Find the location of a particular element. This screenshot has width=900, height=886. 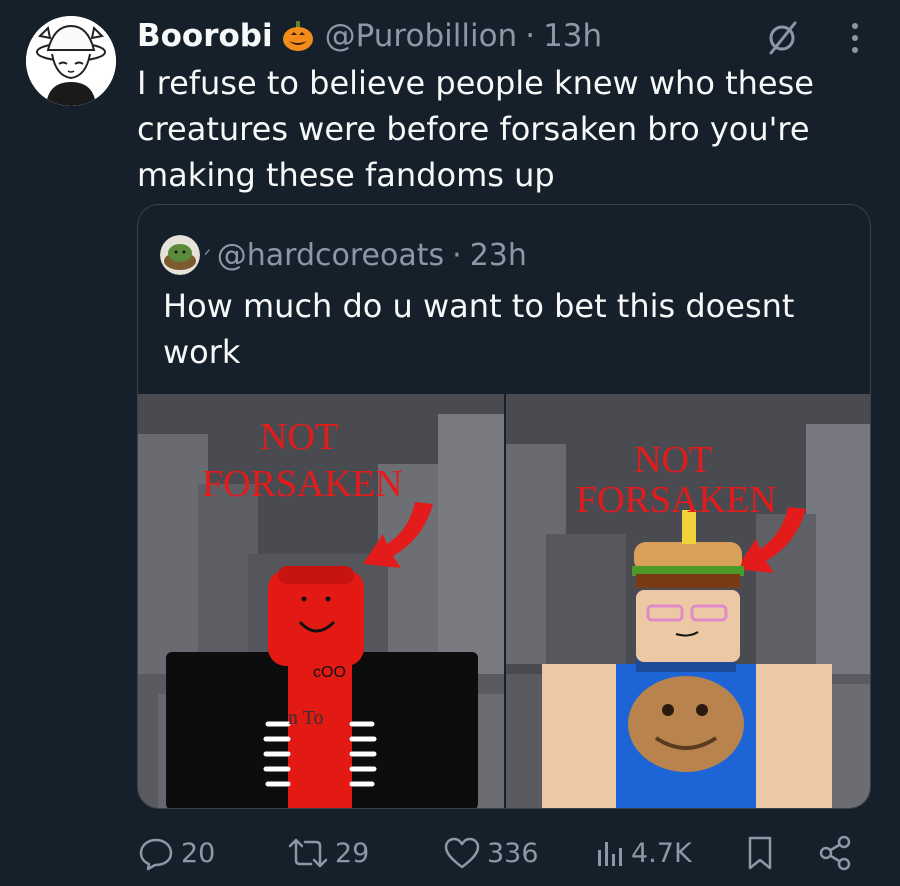

avatar-drawing is located at coordinates (71, 61).